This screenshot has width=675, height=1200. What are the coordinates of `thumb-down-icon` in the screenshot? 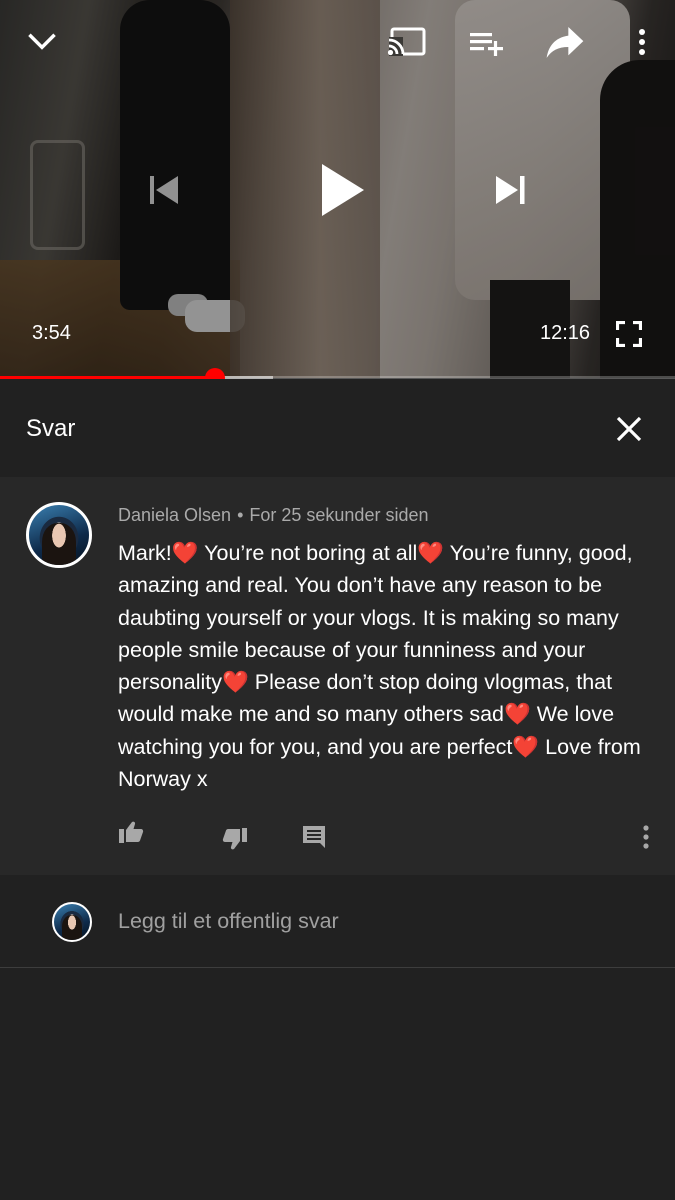 It's located at (234, 839).